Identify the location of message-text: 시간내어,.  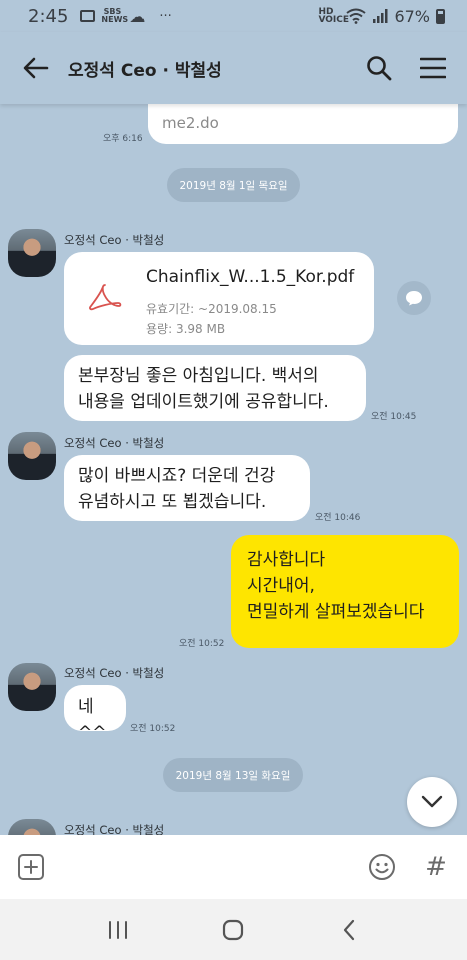
(281, 586).